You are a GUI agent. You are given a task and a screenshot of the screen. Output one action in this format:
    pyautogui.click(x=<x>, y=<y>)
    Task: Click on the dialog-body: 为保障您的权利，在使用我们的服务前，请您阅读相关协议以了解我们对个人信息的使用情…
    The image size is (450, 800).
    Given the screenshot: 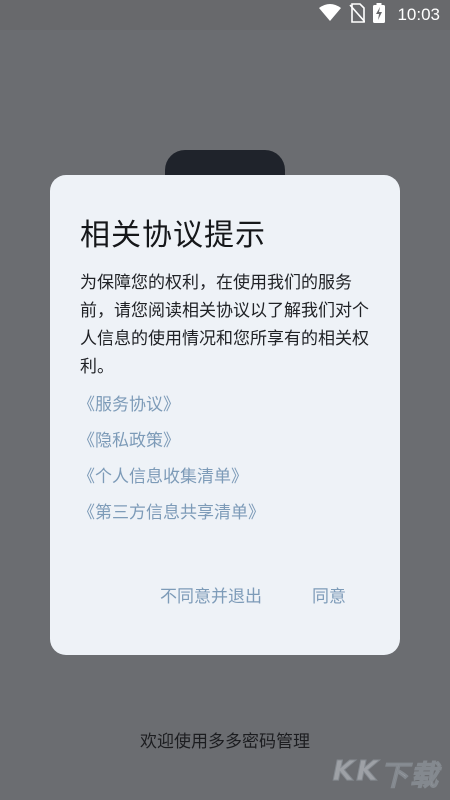 What is the action you would take?
    pyautogui.click(x=224, y=325)
    